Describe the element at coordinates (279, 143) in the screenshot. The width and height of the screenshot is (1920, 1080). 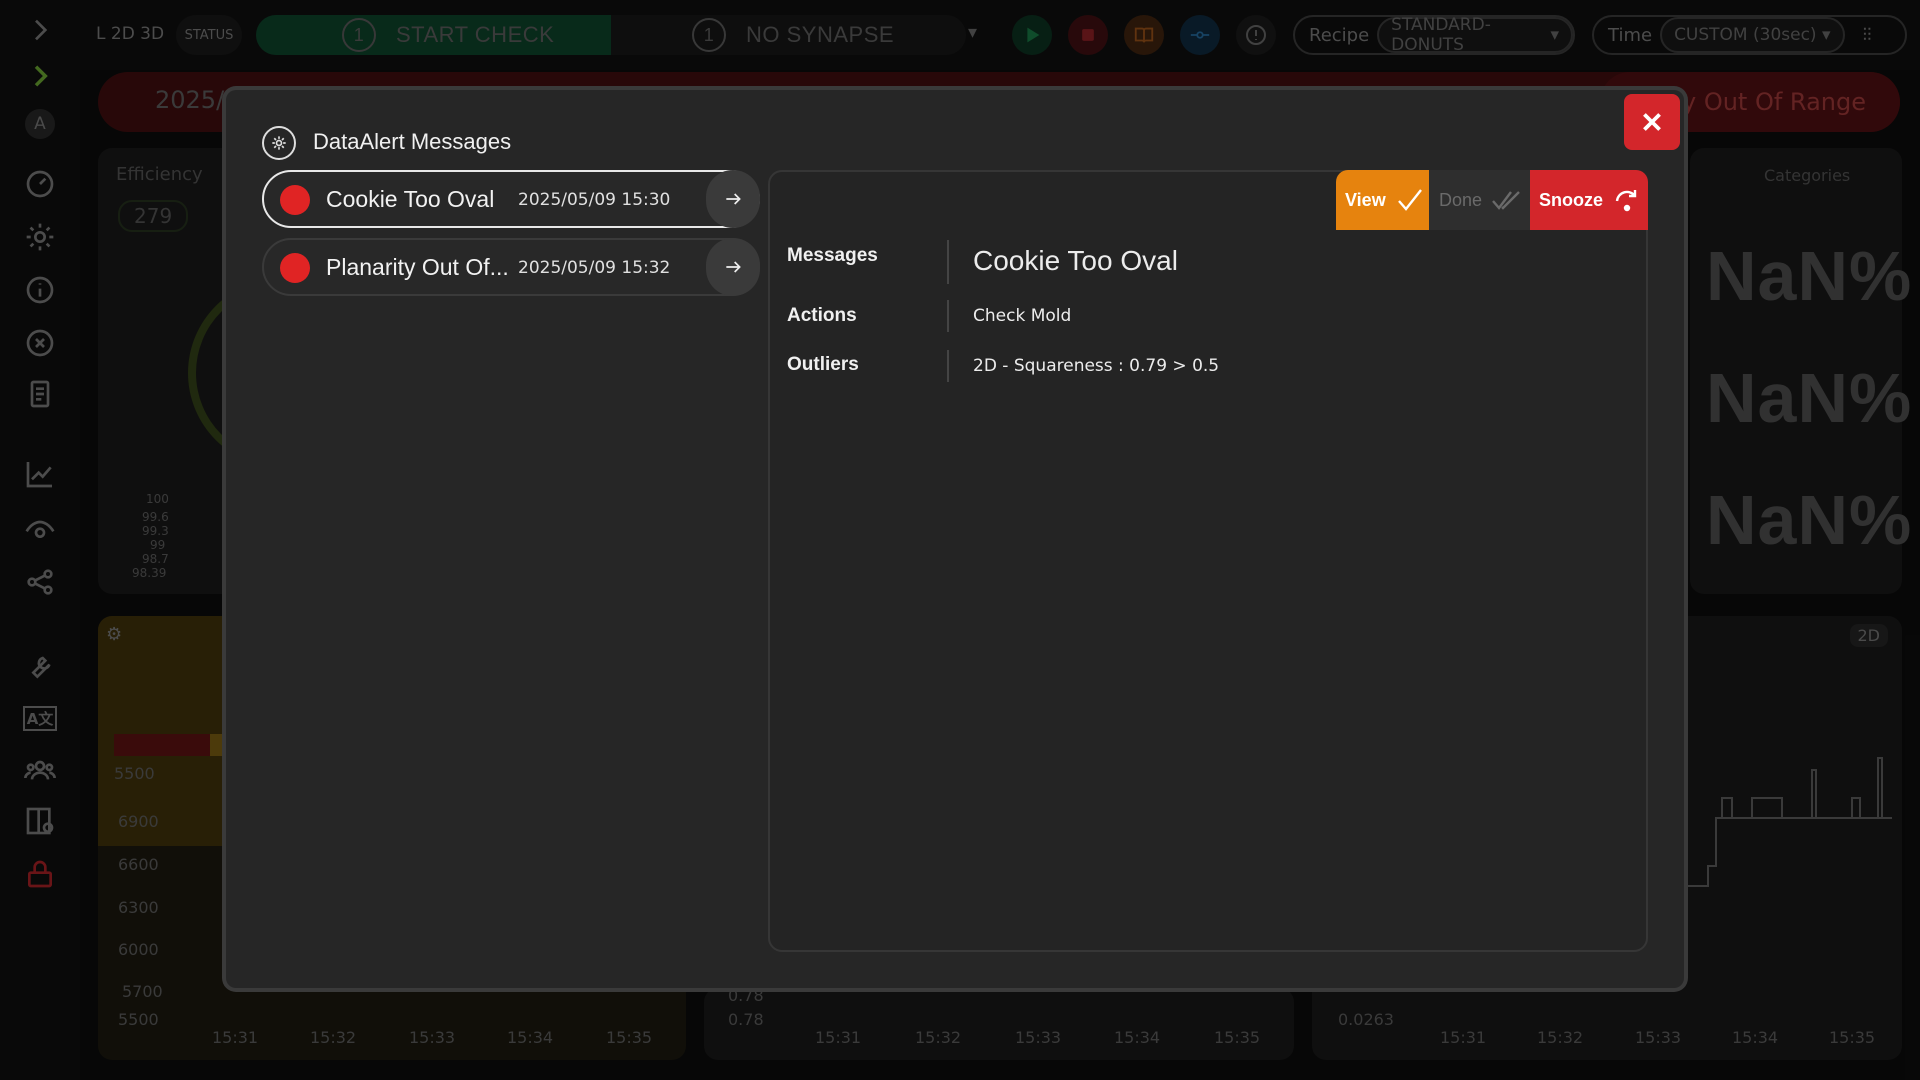
I see `gear-icon` at that location.